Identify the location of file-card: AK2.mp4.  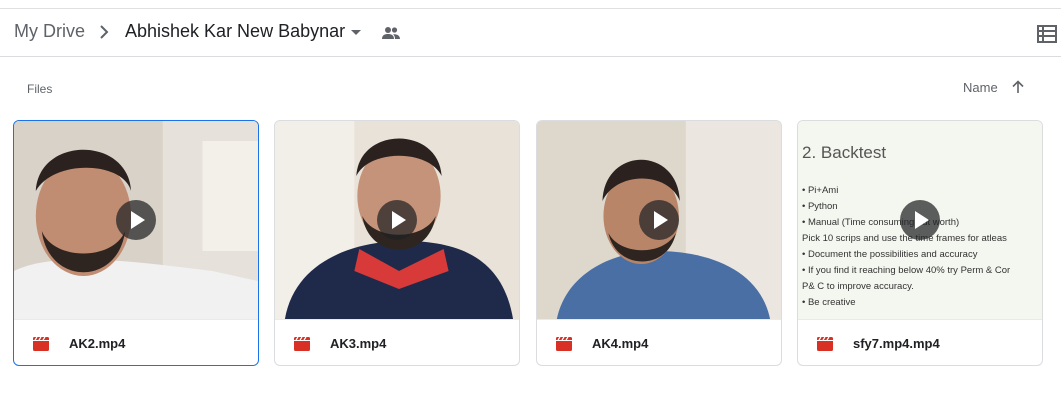
(136, 243).